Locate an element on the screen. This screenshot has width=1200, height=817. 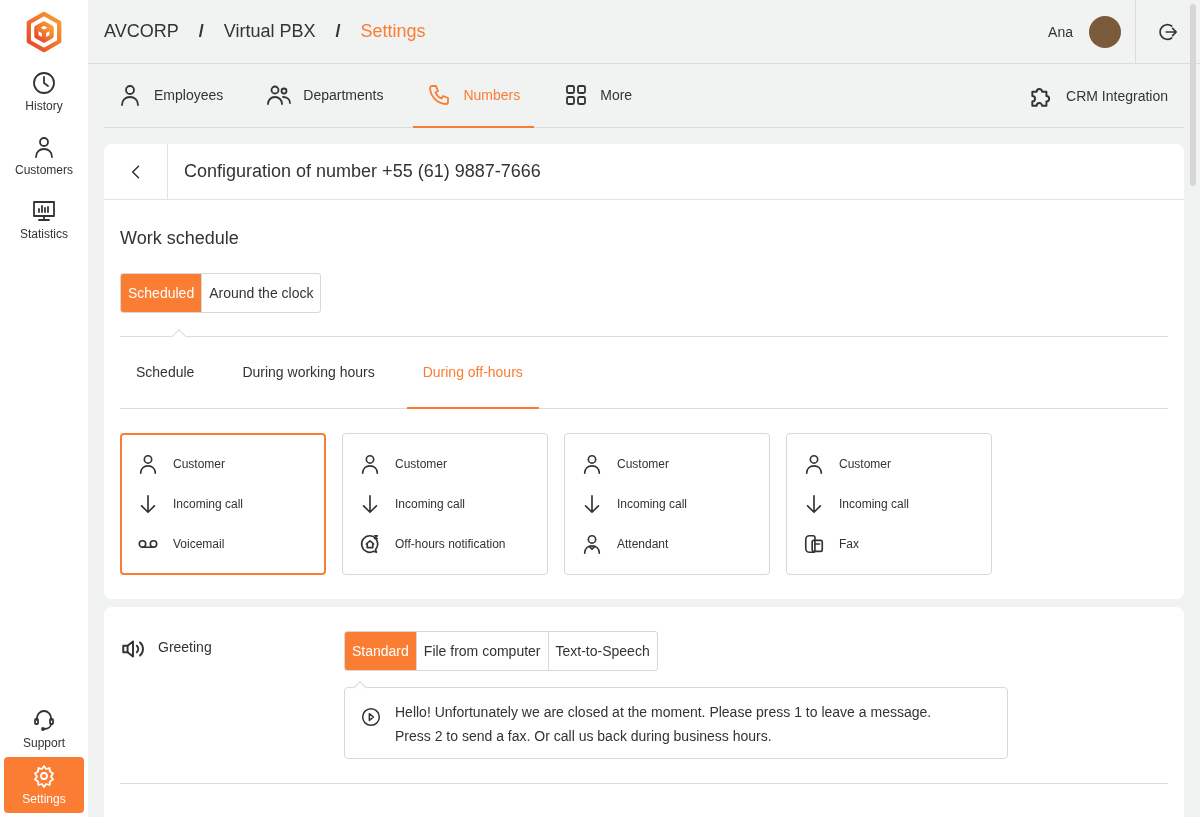
people-icon is located at coordinates (279, 95).